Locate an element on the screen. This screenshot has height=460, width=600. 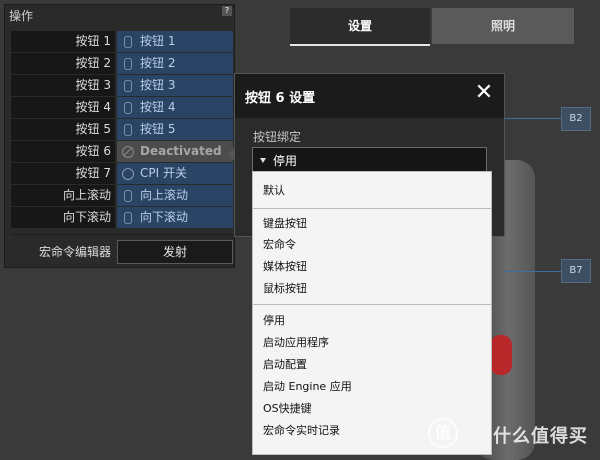
close-icon: ✕ is located at coordinates (484, 93).